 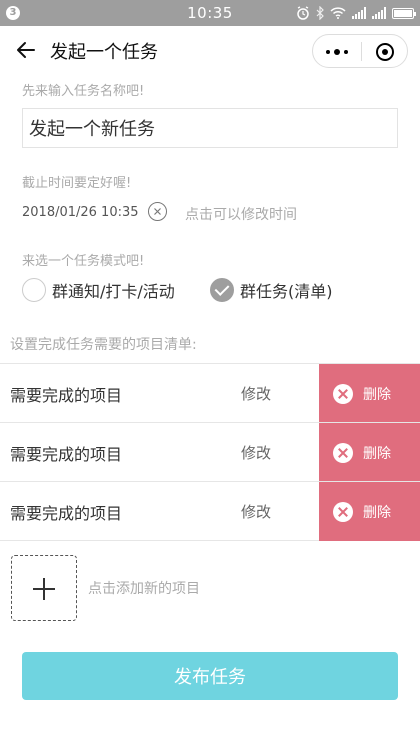 I want to click on name-hint: 先来输入任务名称吧!, so click(x=83, y=91).